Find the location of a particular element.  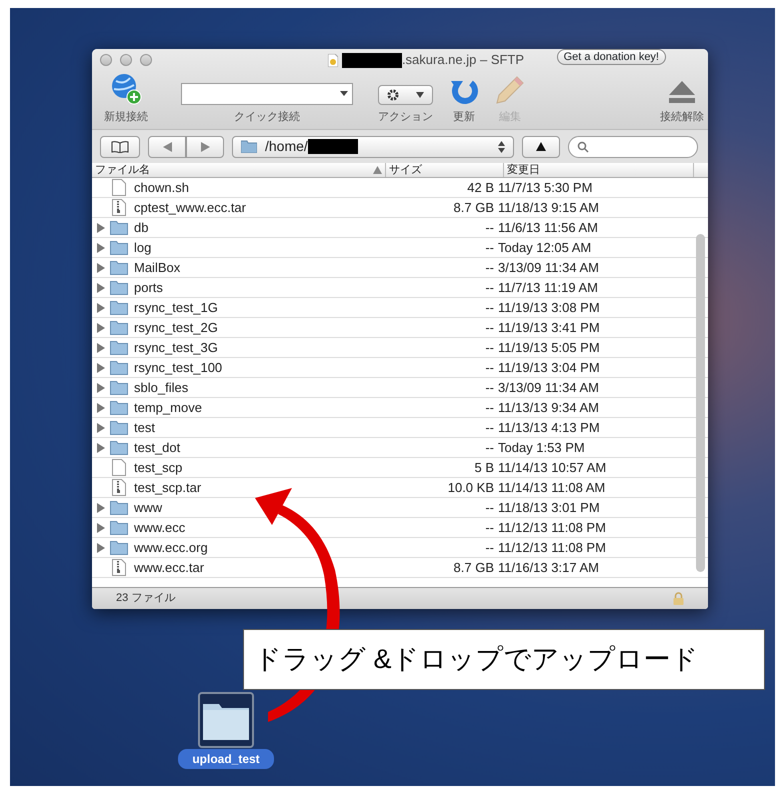

modified-date: 11/19/13 3:04 PM is located at coordinates (549, 367).